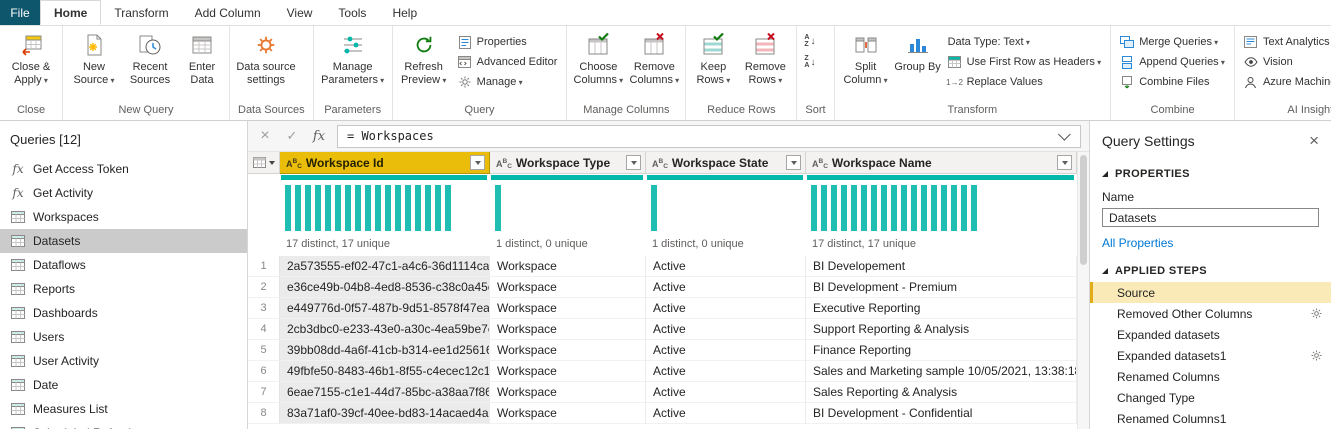 This screenshot has height=430, width=1331. I want to click on cell-workspace-id: 83a71af0-39cf-40ee-bd83-14acaed4a532, so click(385, 413).